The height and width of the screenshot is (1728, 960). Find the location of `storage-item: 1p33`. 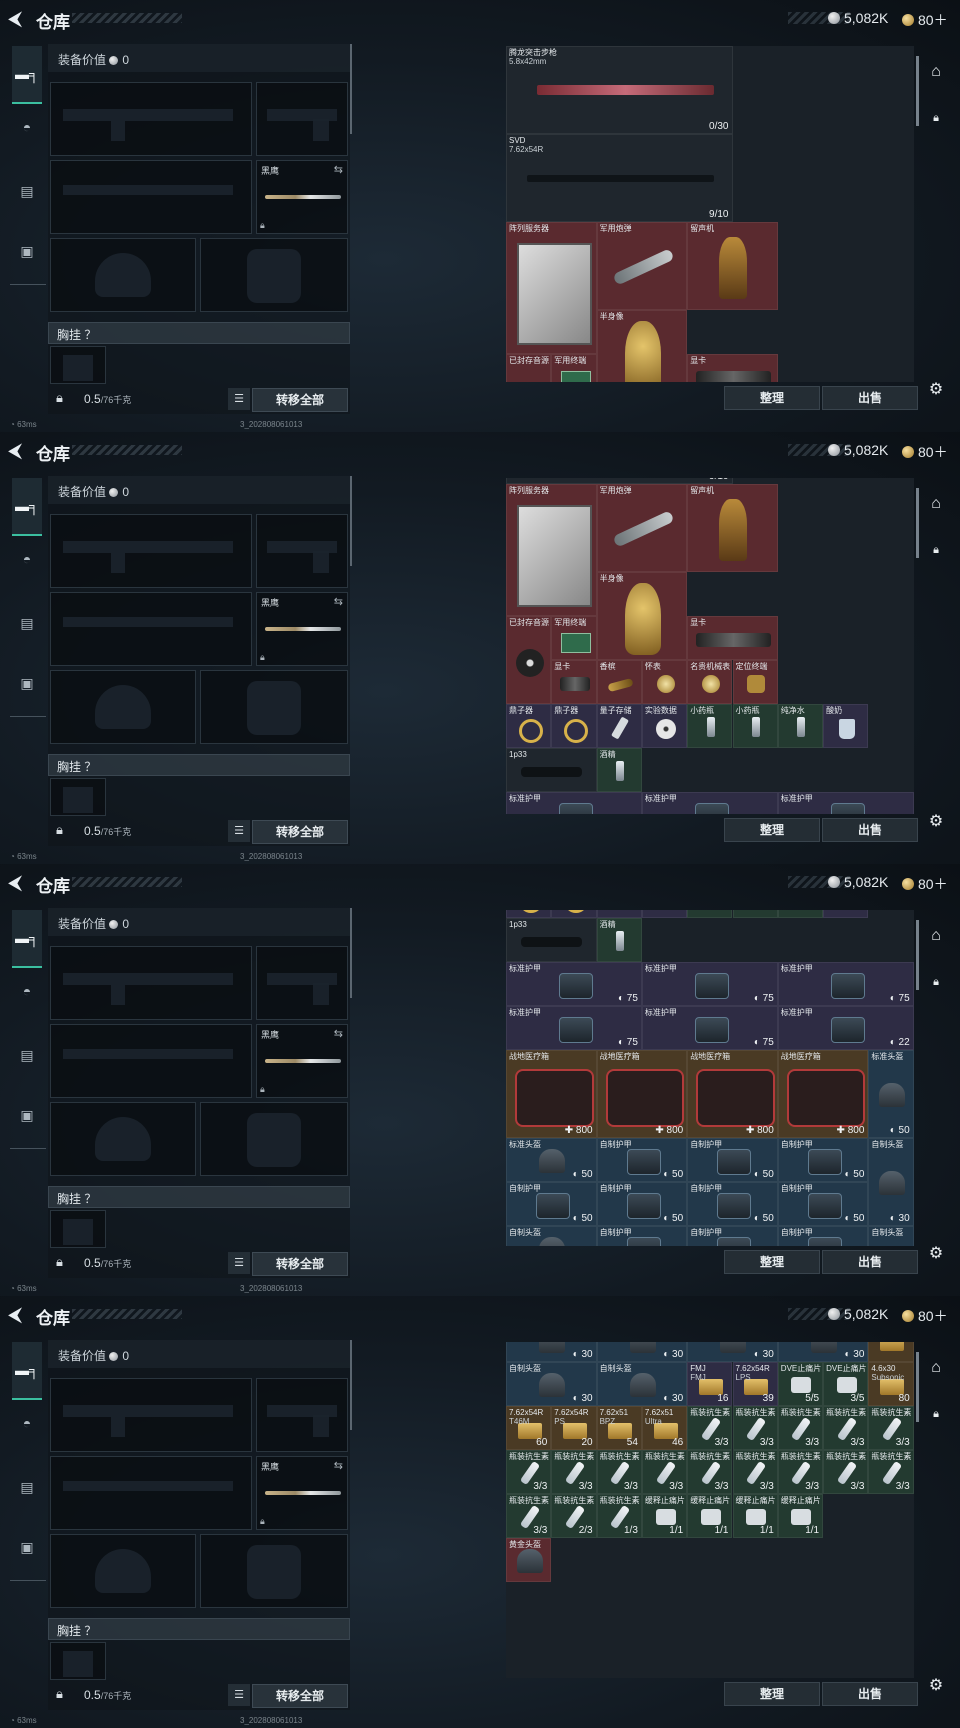

storage-item: 1p33 is located at coordinates (551, 770).